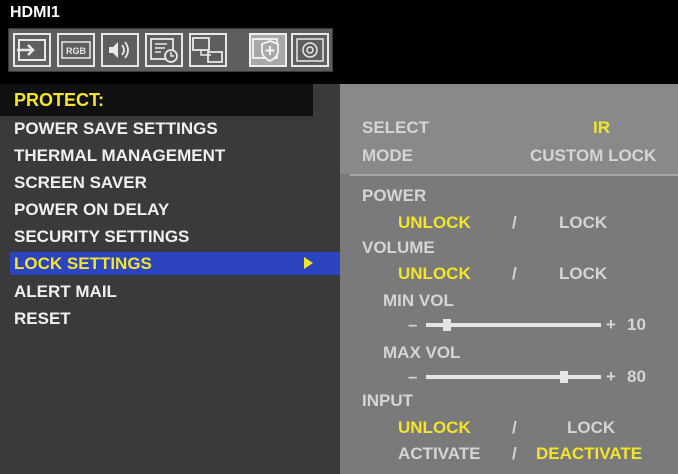 This screenshot has width=678, height=474. What do you see at coordinates (35, 12) in the screenshot?
I see `input-source-label: HDMI1` at bounding box center [35, 12].